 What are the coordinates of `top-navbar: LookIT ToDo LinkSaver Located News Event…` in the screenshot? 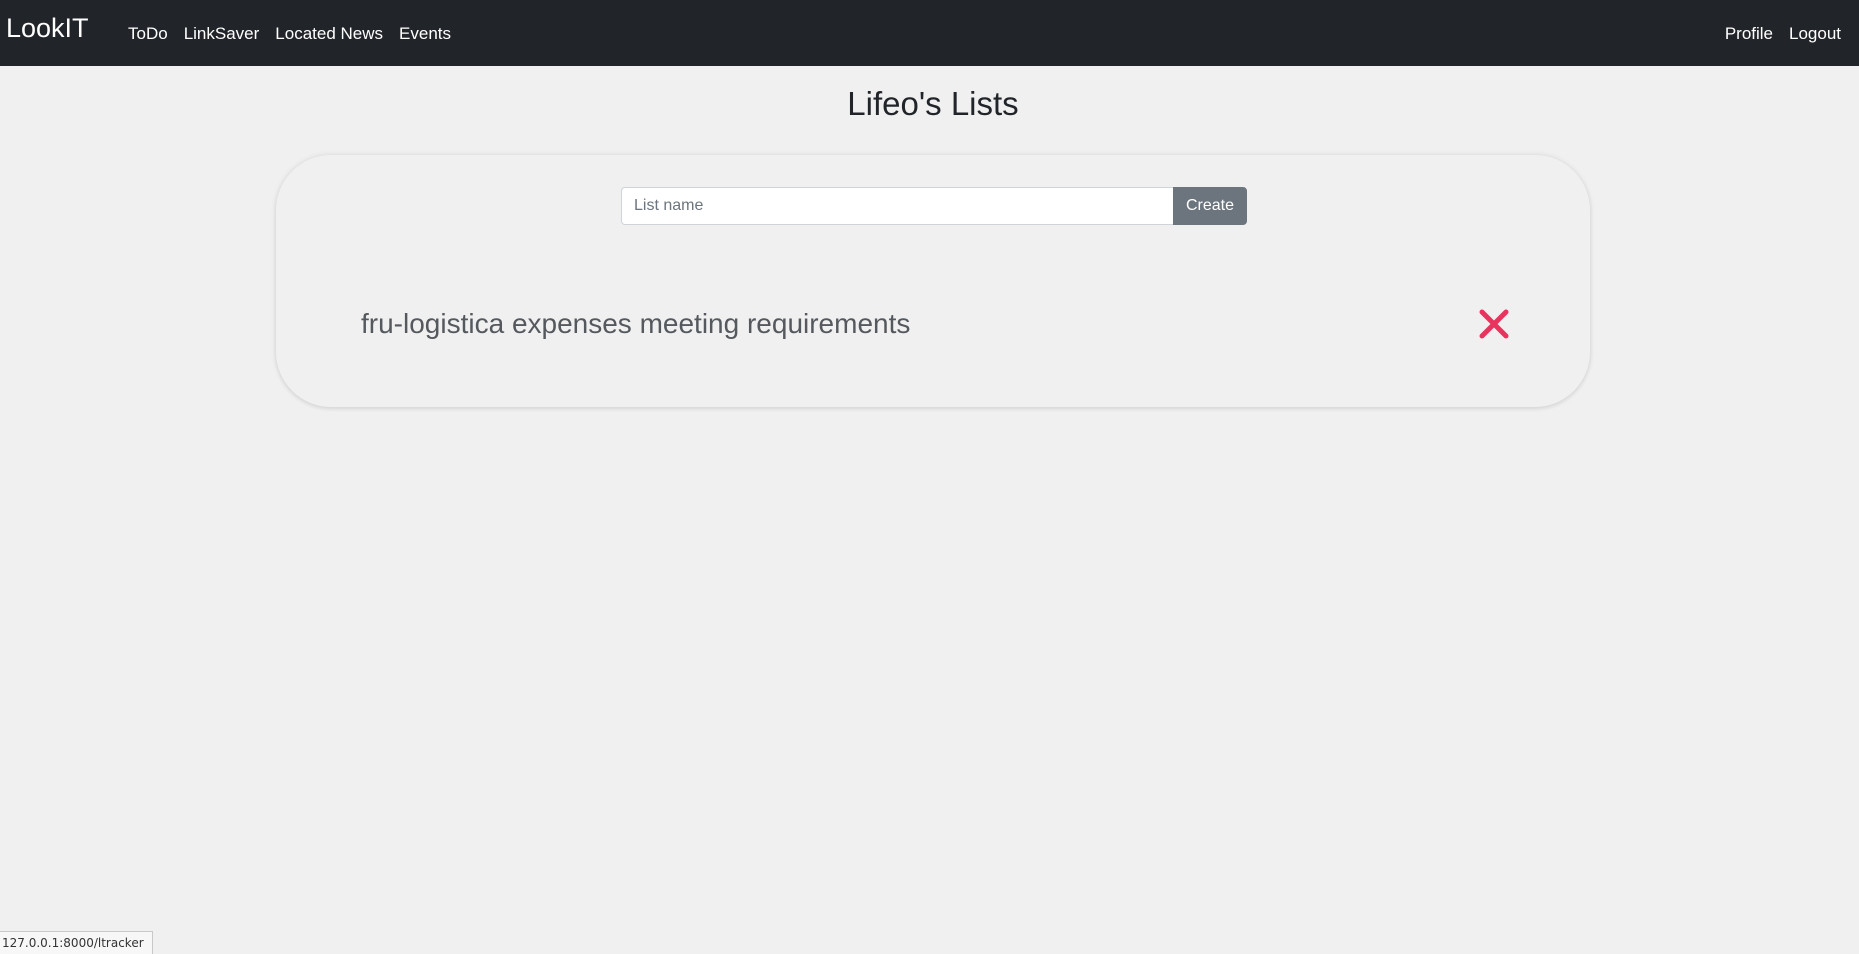 It's located at (929, 33).